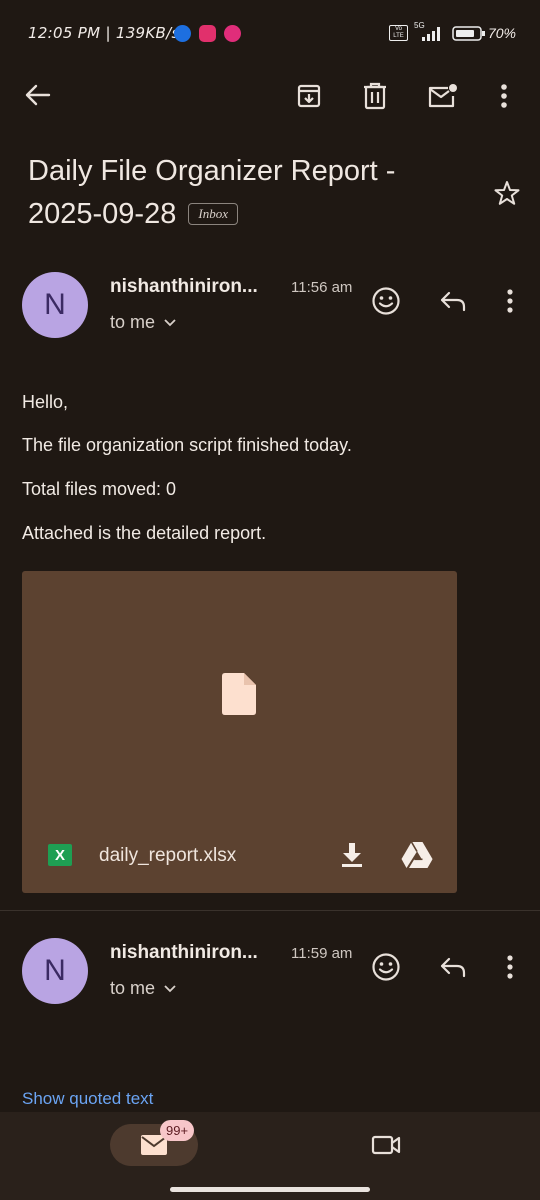  Describe the element at coordinates (322, 953) in the screenshot. I see `message-time: 11:59 am` at that location.